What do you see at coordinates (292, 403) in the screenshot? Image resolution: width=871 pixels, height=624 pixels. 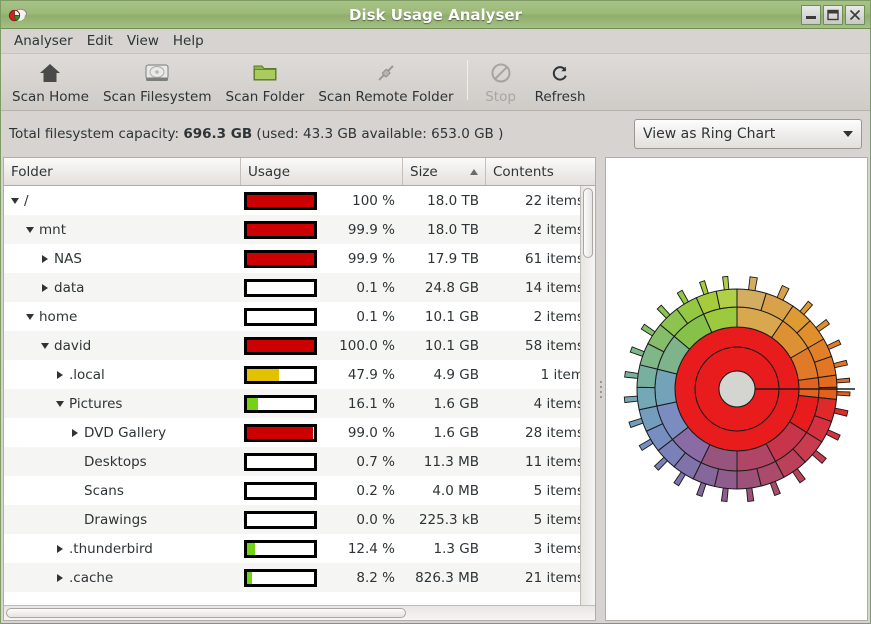 I see `table-row: Pictures 16.1 % 1.6 GB 4 items` at bounding box center [292, 403].